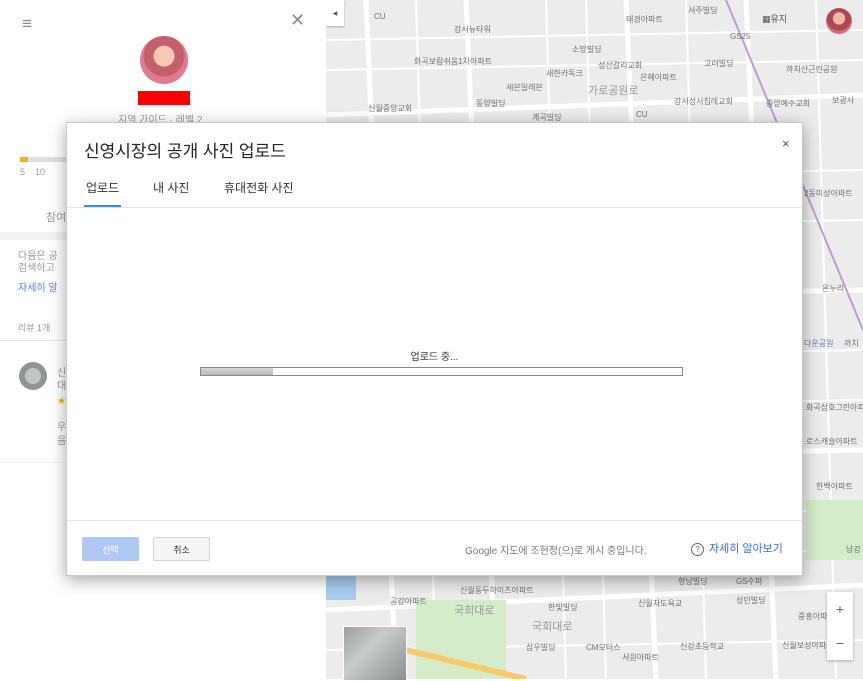  What do you see at coordinates (110, 549) in the screenshot?
I see `select-button: 선택` at bounding box center [110, 549].